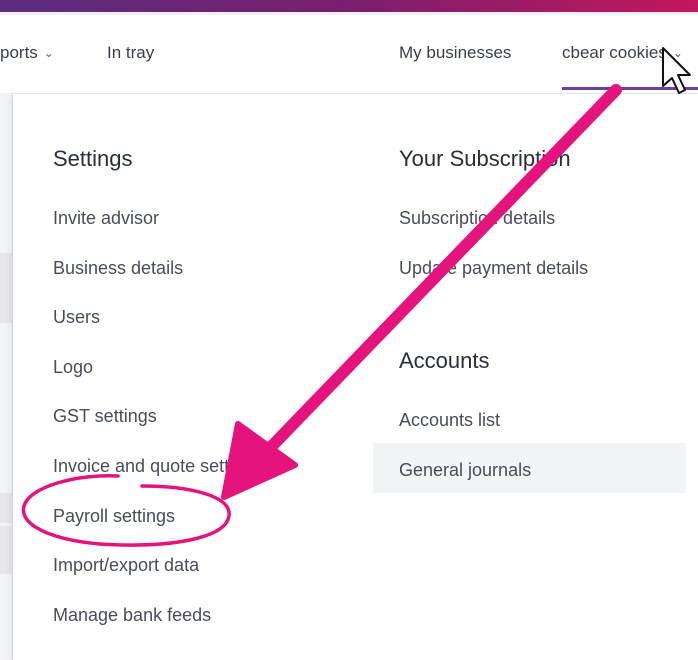  I want to click on menu-item-manage-bank-feeds: Manage bank feeds, so click(132, 615).